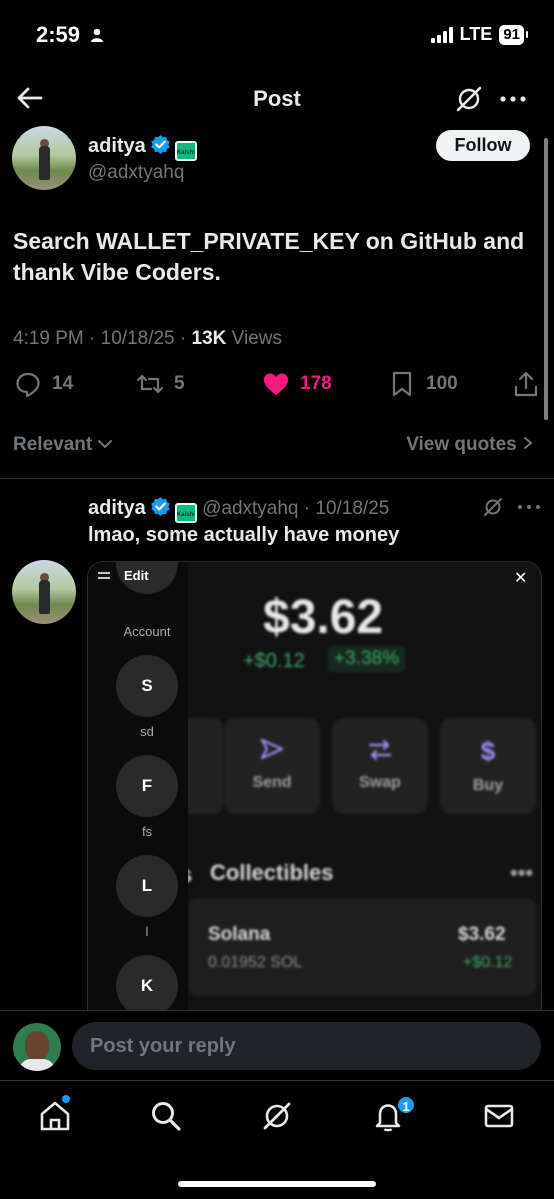 The height and width of the screenshot is (1199, 554). What do you see at coordinates (147, 686) in the screenshot?
I see `account-avatar: S` at bounding box center [147, 686].